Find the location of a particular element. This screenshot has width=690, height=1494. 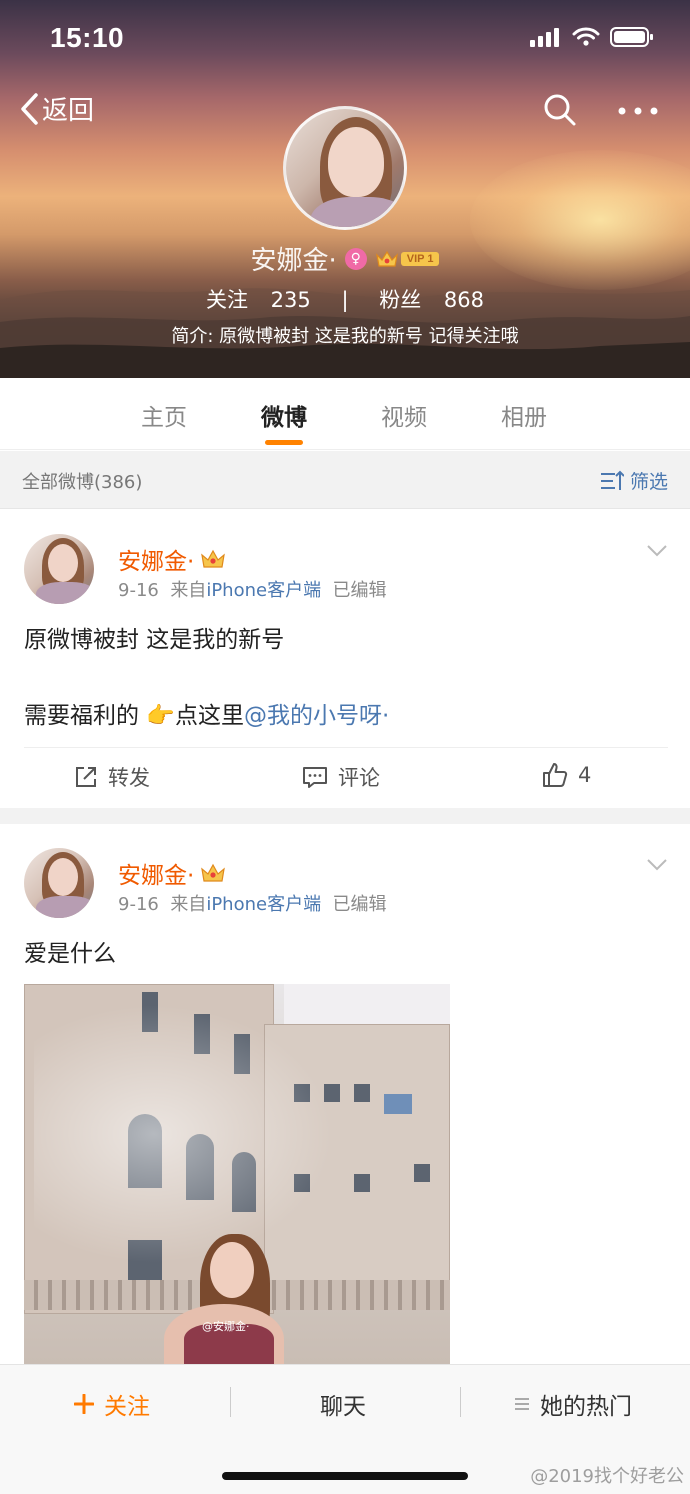

comment-button: 评论 is located at coordinates (341, 777).